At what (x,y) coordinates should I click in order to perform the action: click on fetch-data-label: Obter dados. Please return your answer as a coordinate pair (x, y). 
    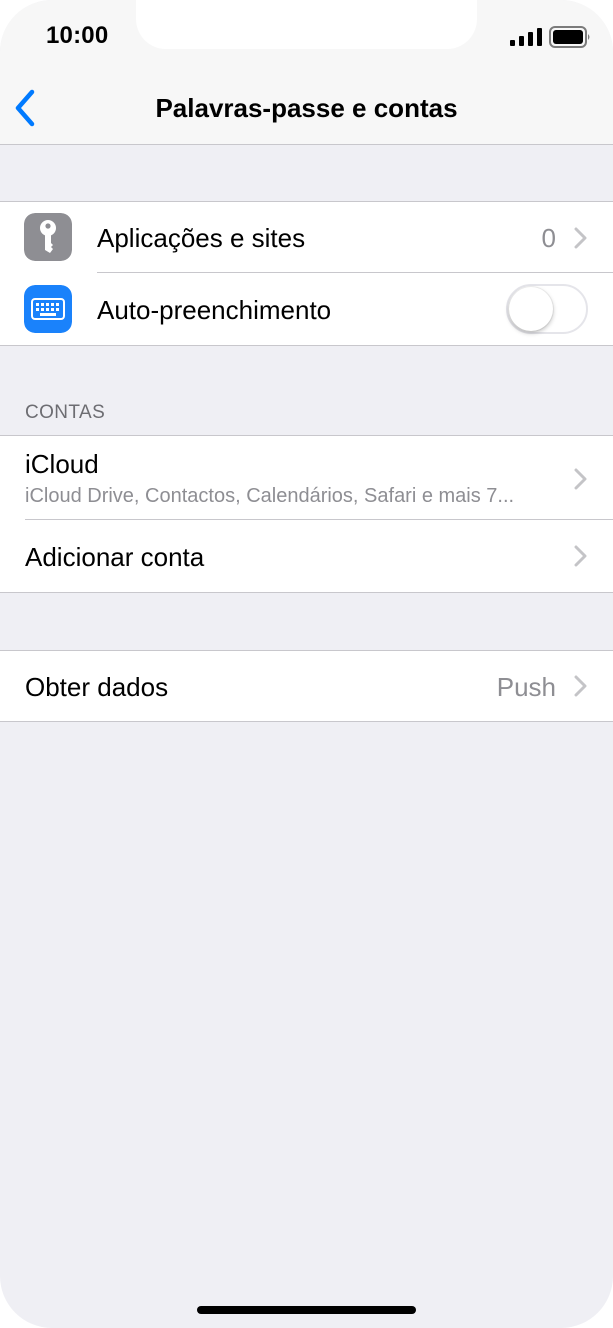
    Looking at the image, I should click on (97, 687).